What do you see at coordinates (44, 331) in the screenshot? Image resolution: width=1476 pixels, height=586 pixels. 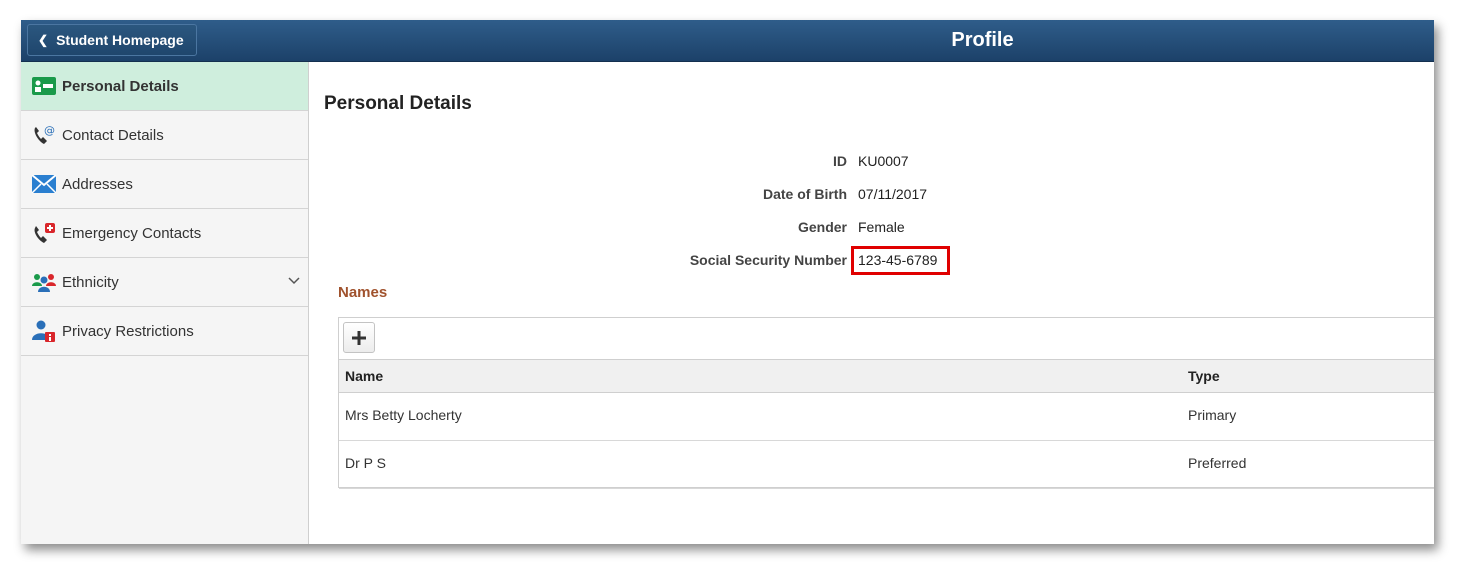 I see `person-lock-icon` at bounding box center [44, 331].